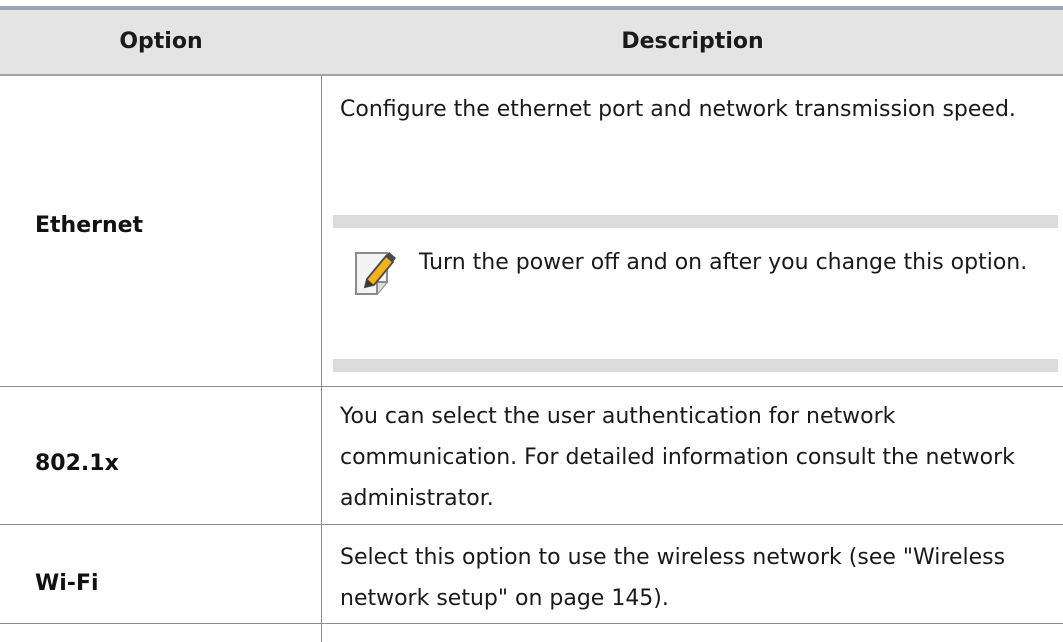 The image size is (1063, 642). Describe the element at coordinates (531, 623) in the screenshot. I see `table-bottom-rule` at that location.